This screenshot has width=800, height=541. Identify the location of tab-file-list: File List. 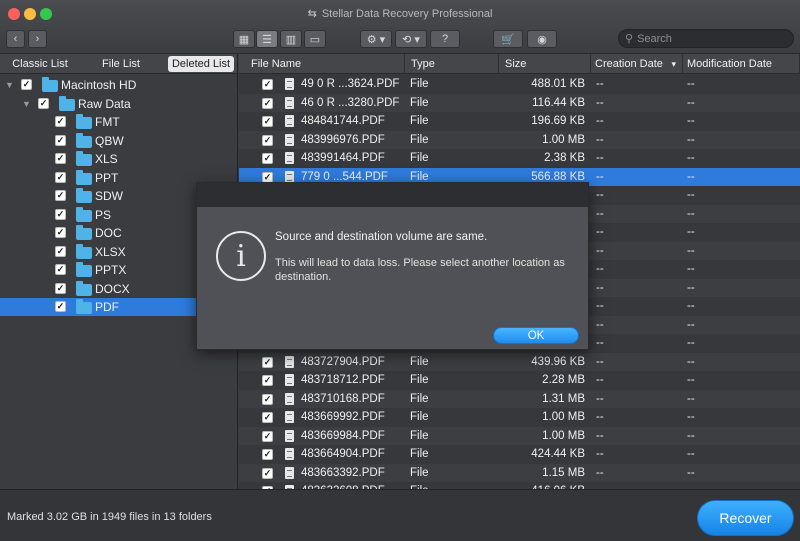
(121, 64).